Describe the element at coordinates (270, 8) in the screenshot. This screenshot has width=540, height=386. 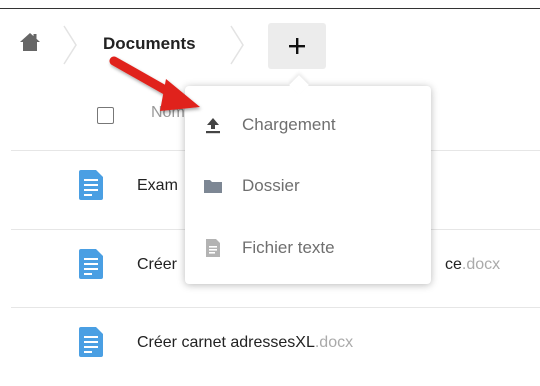
I see `top-border` at that location.